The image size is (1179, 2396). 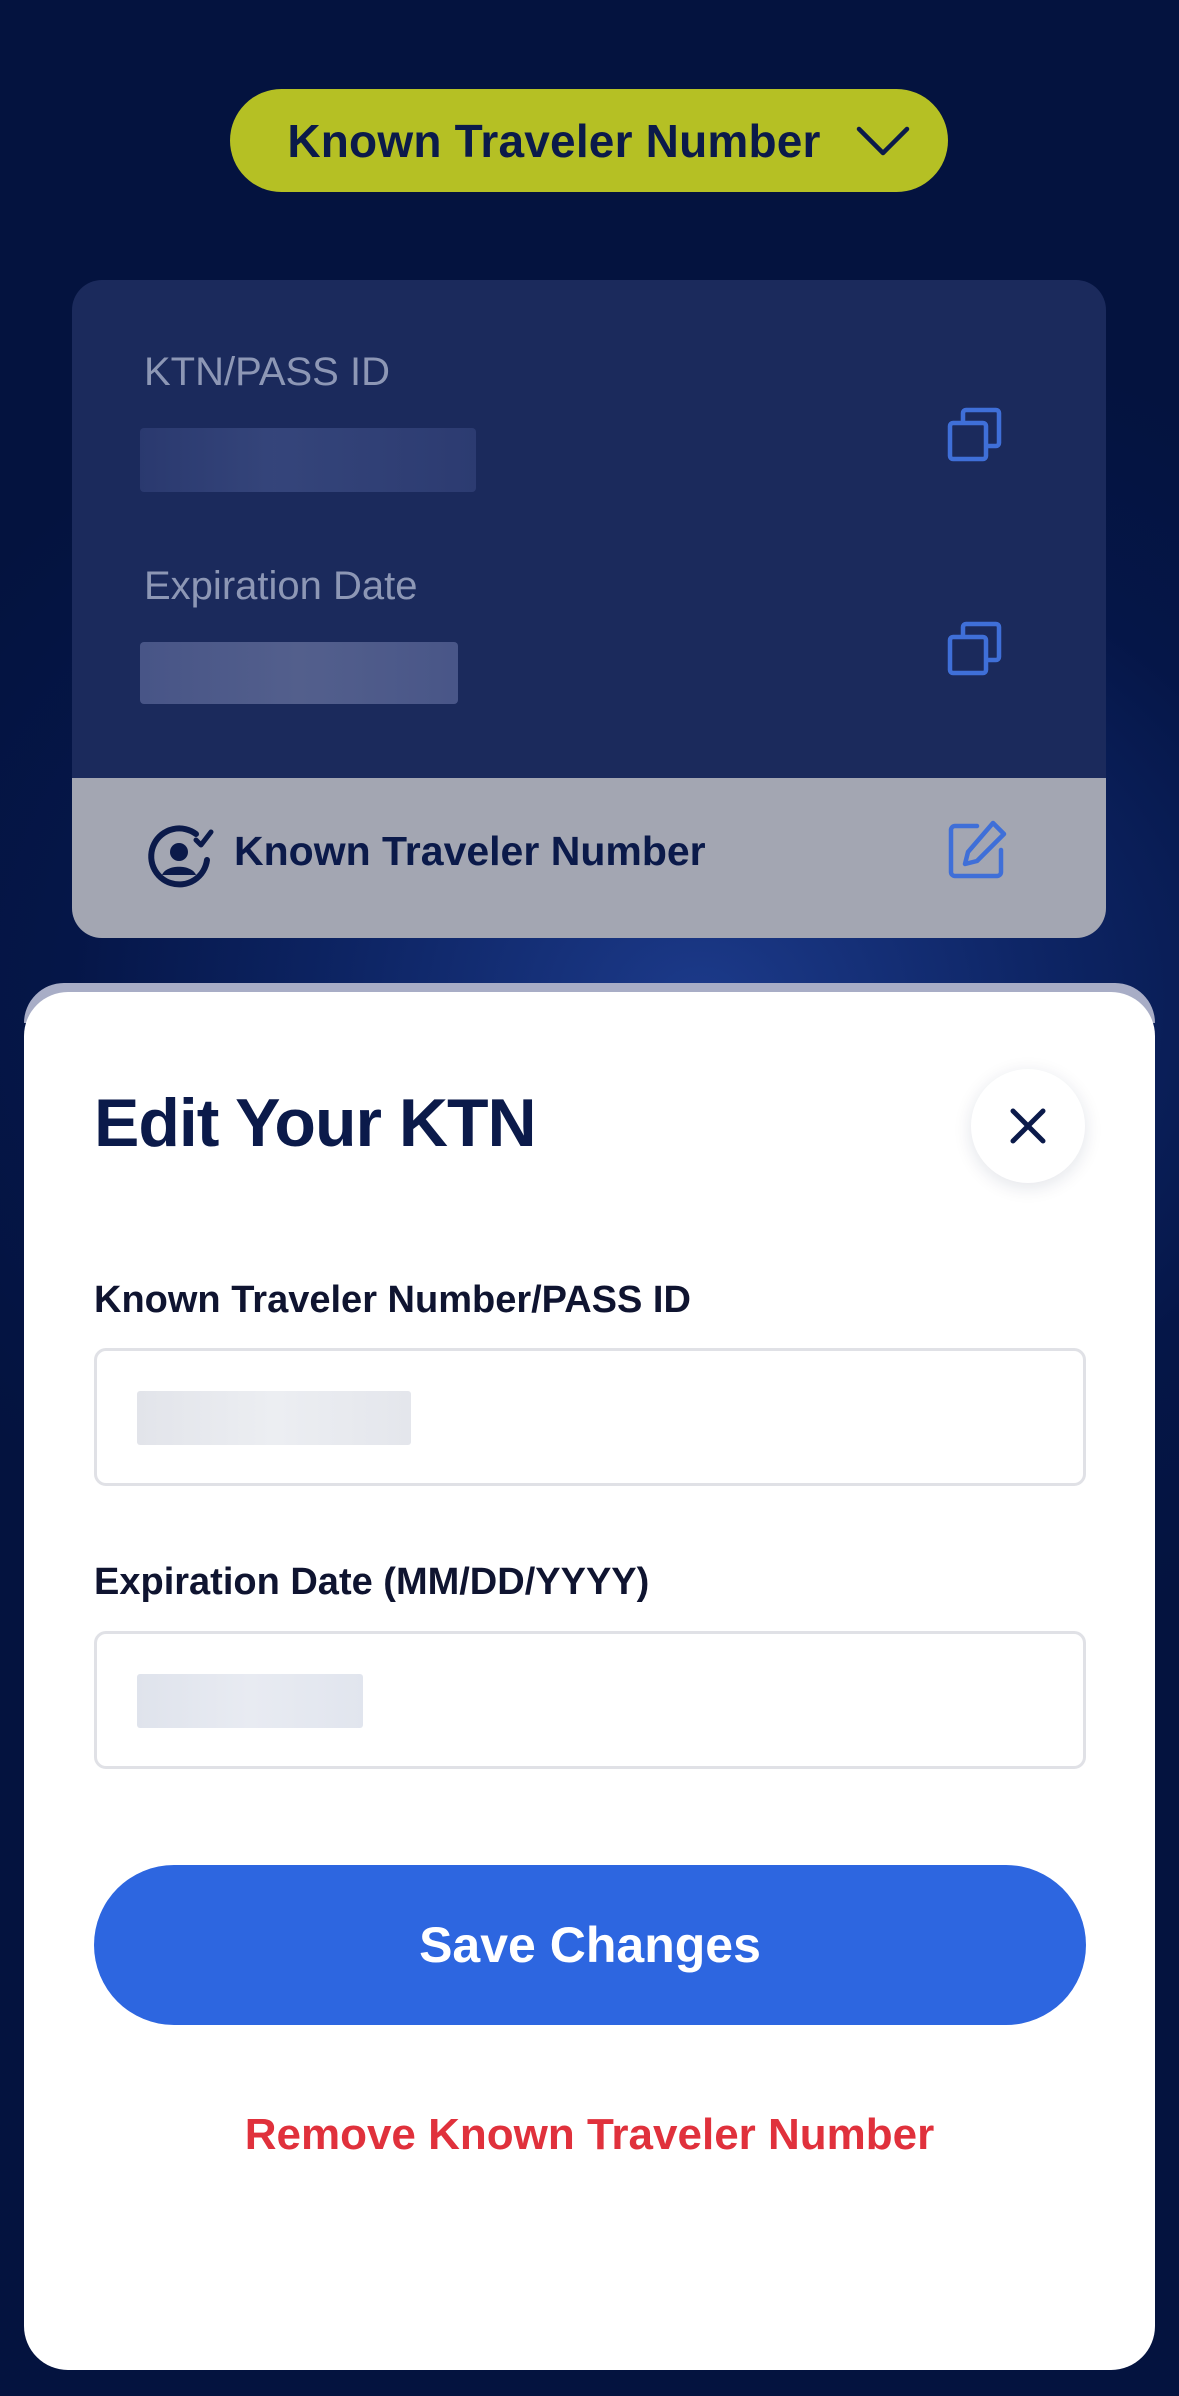 I want to click on close-icon, so click(x=1028, y=1126).